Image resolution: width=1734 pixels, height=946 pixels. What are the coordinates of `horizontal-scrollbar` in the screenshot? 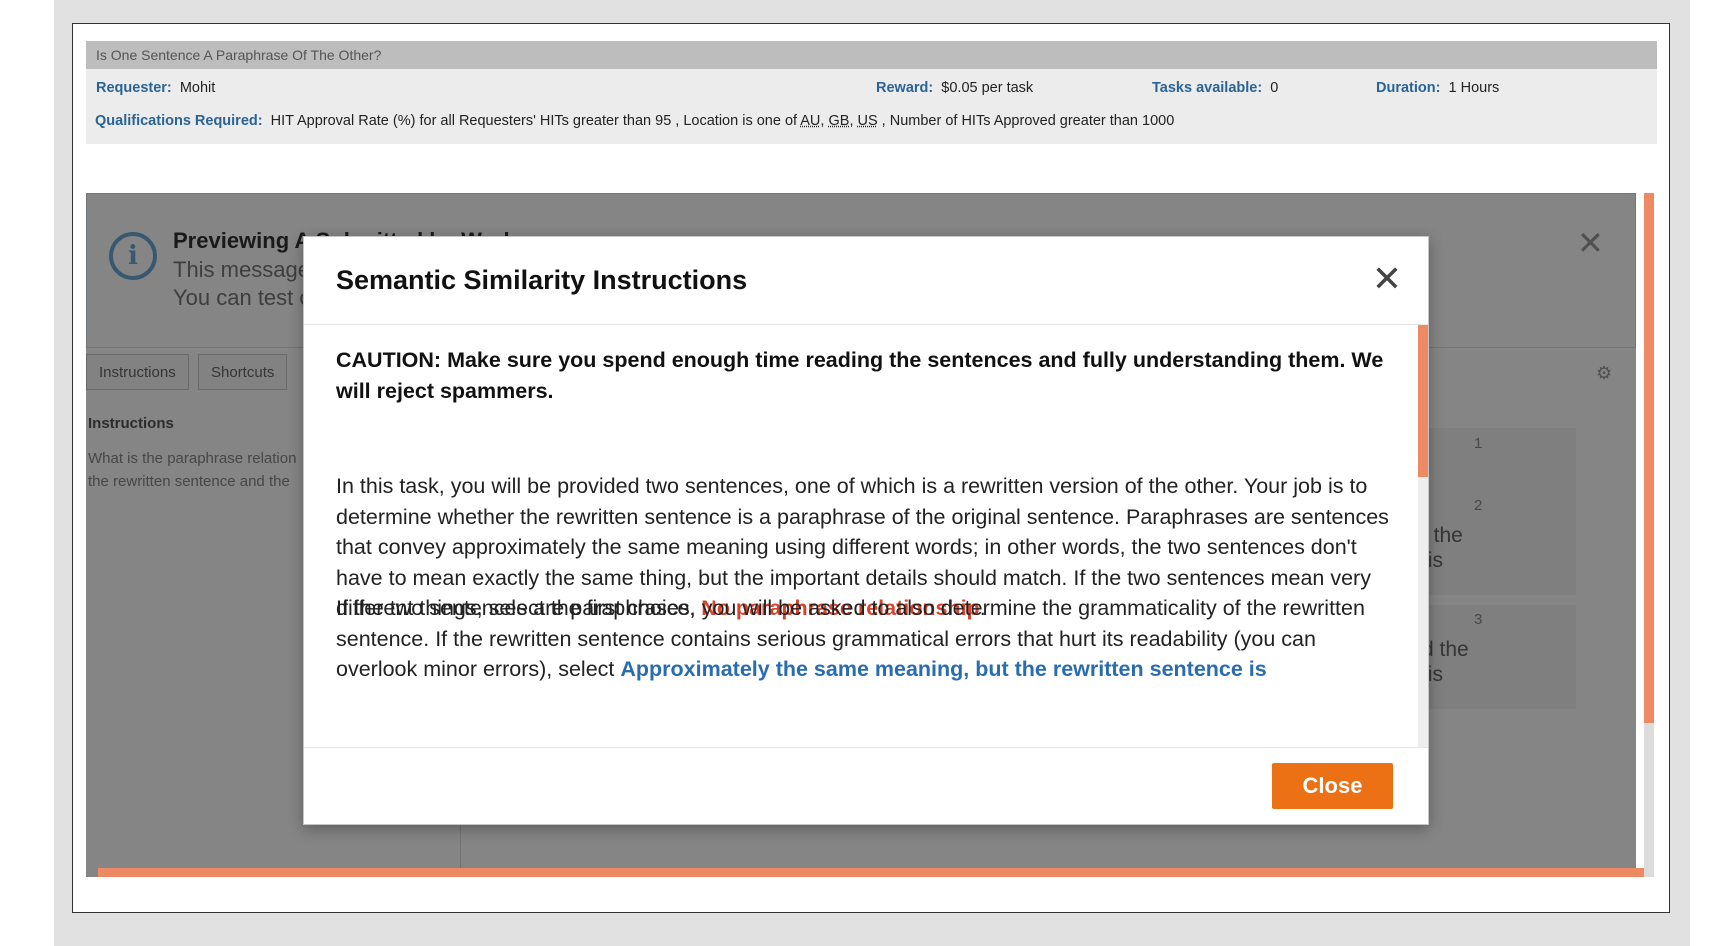 It's located at (871, 872).